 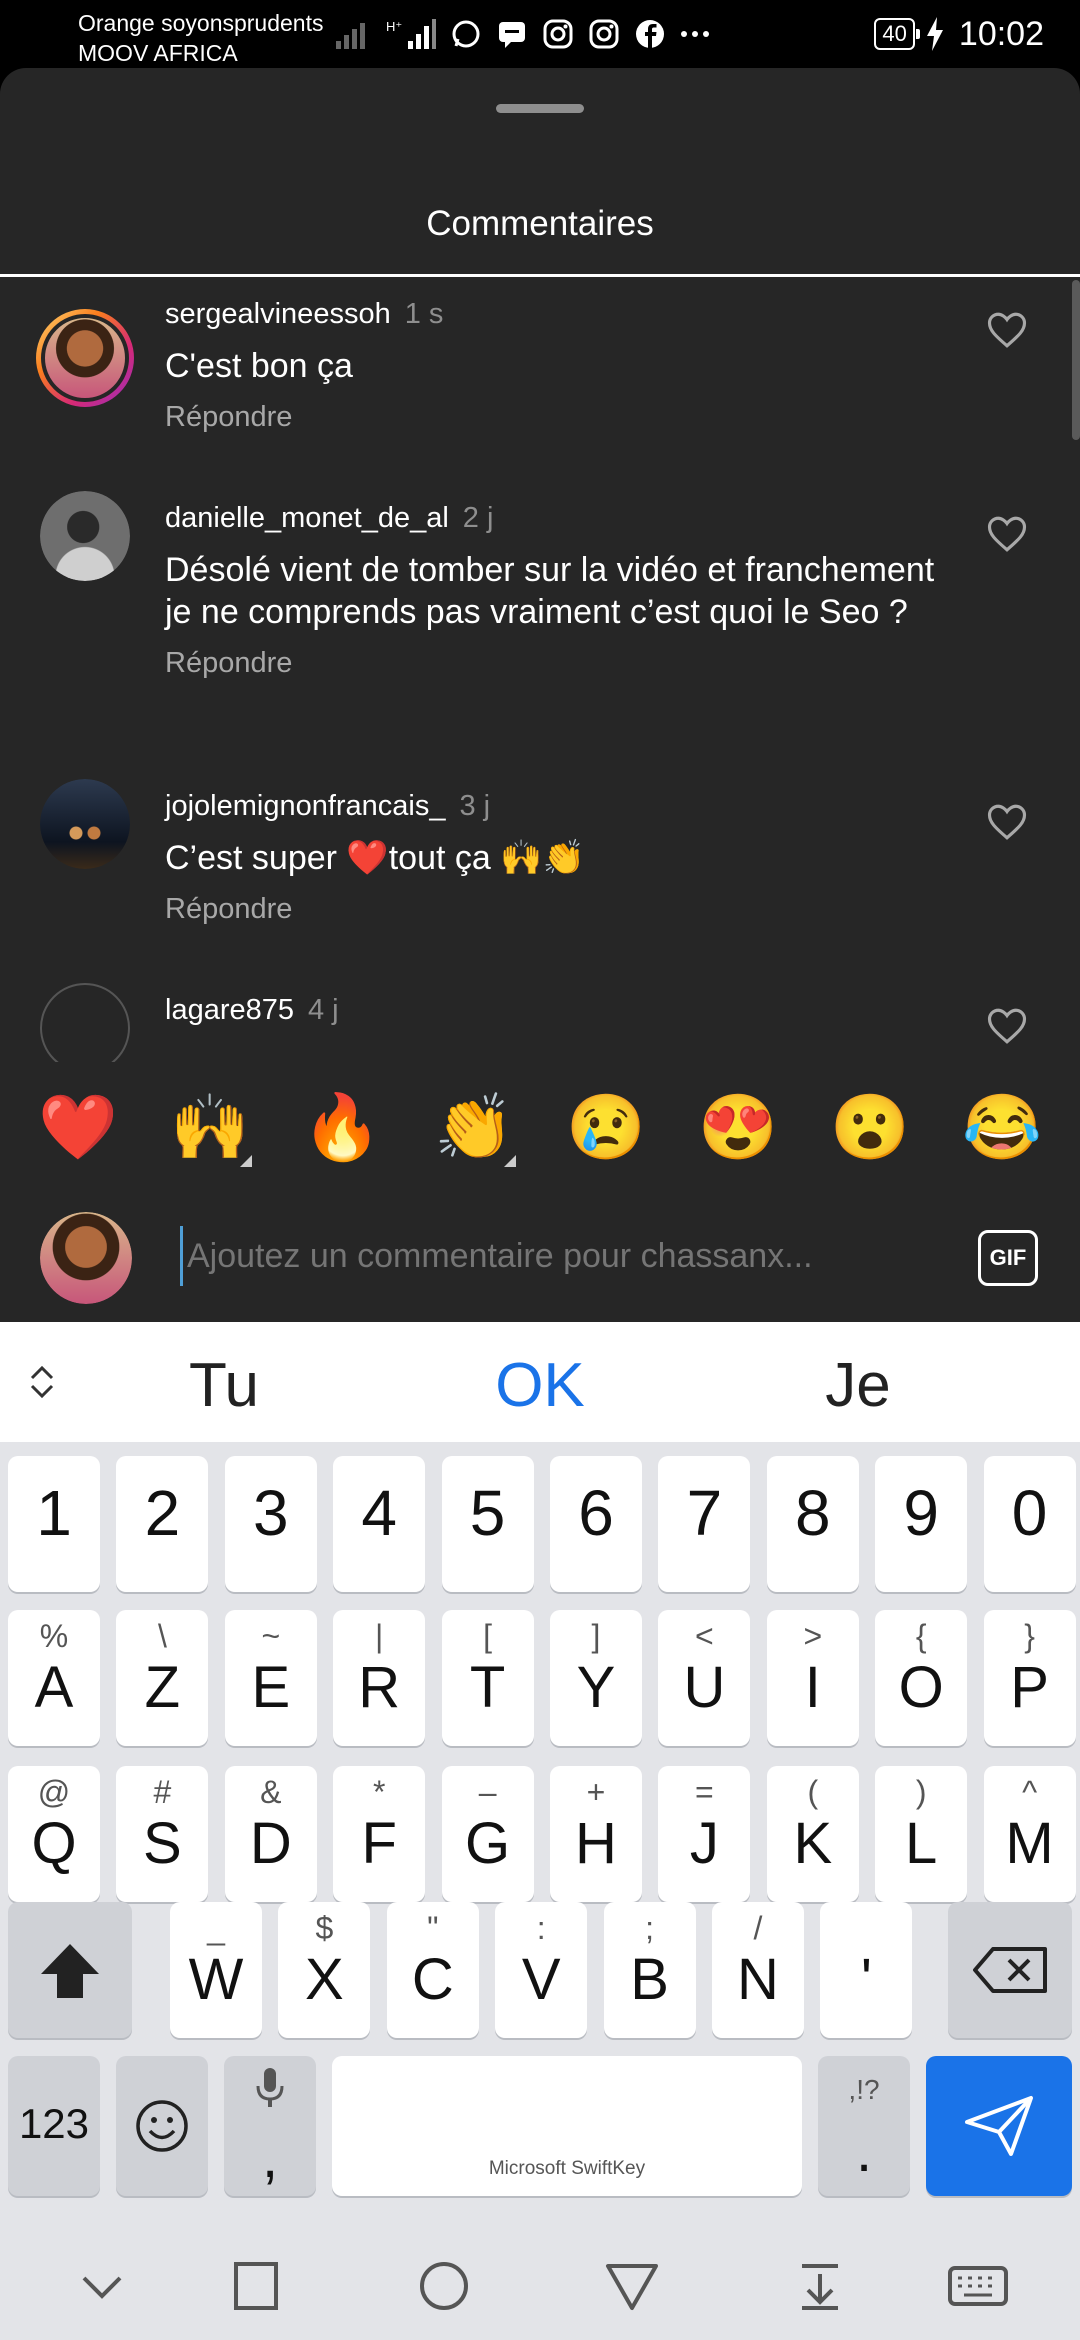 I want to click on backspace-icon, so click(x=1010, y=1970).